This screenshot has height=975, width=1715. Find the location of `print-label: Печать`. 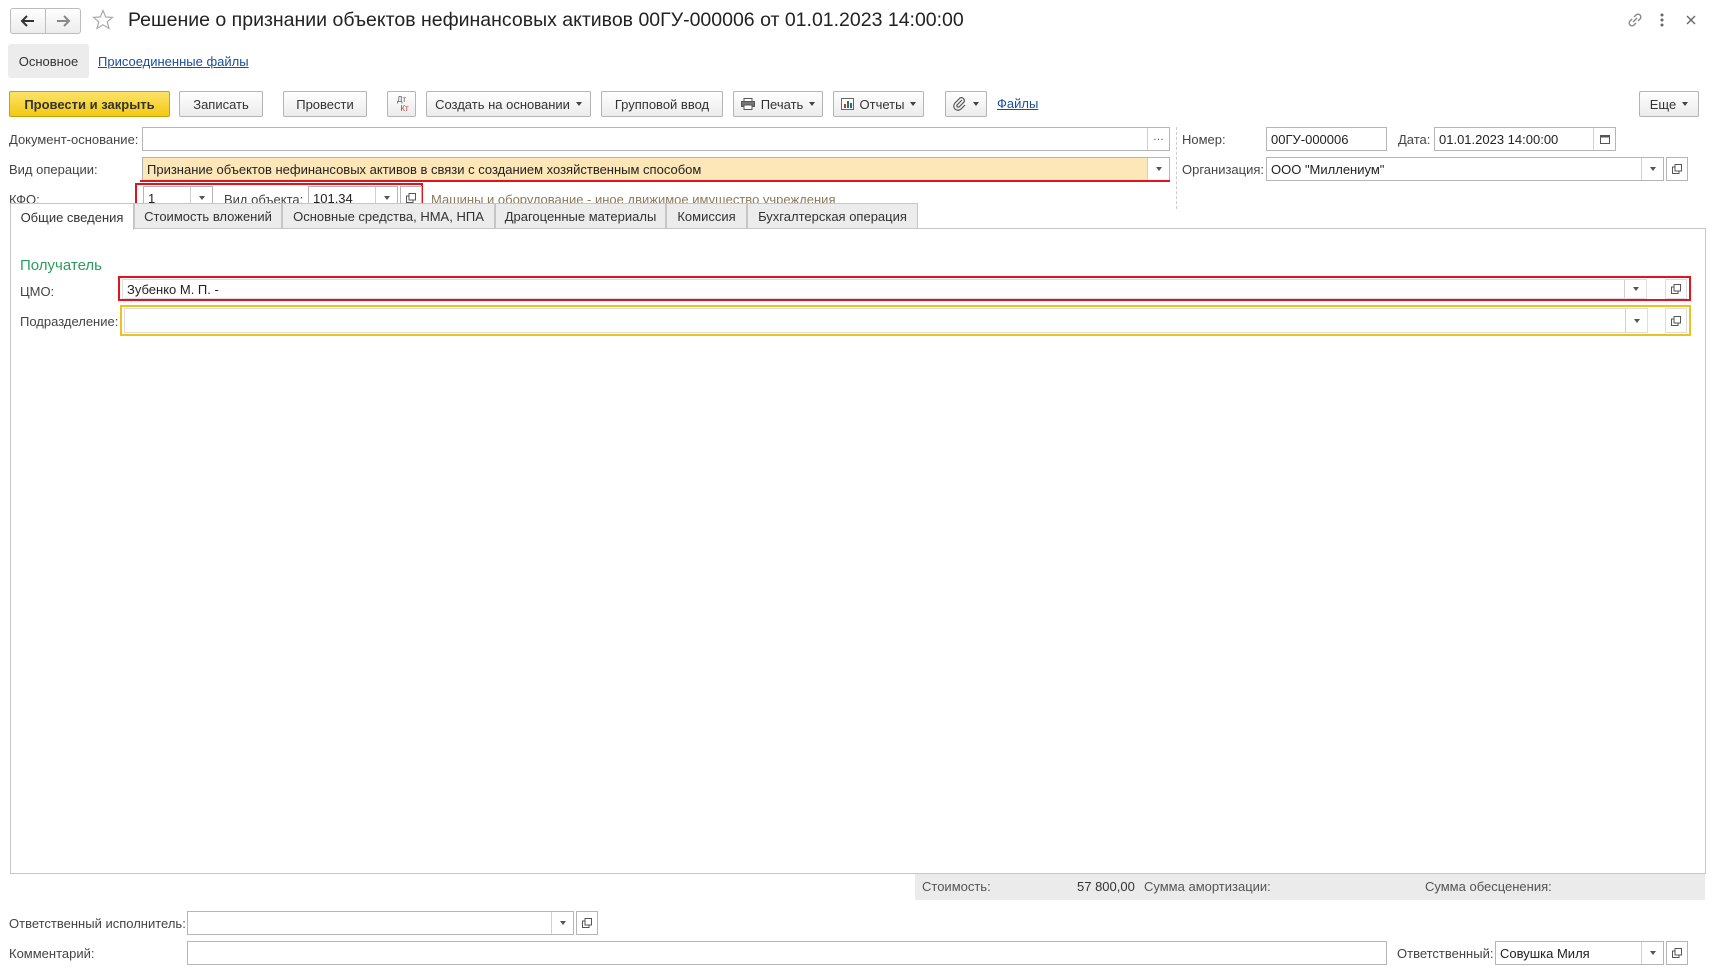

print-label: Печать is located at coordinates (782, 104).